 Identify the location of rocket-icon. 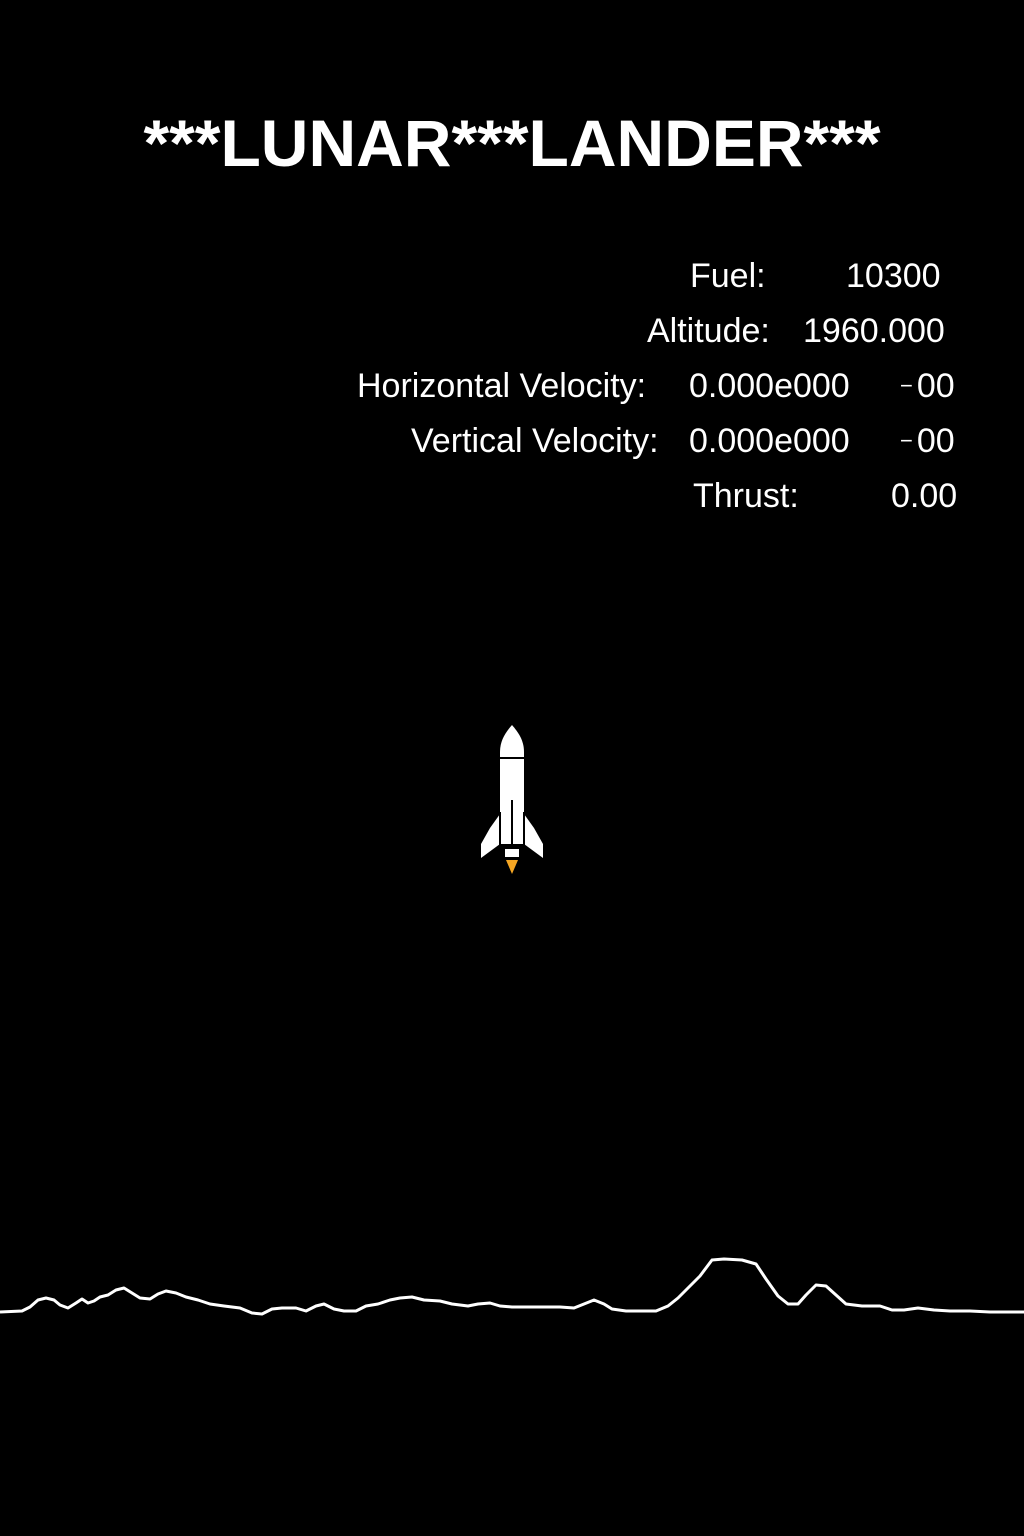
(512, 799).